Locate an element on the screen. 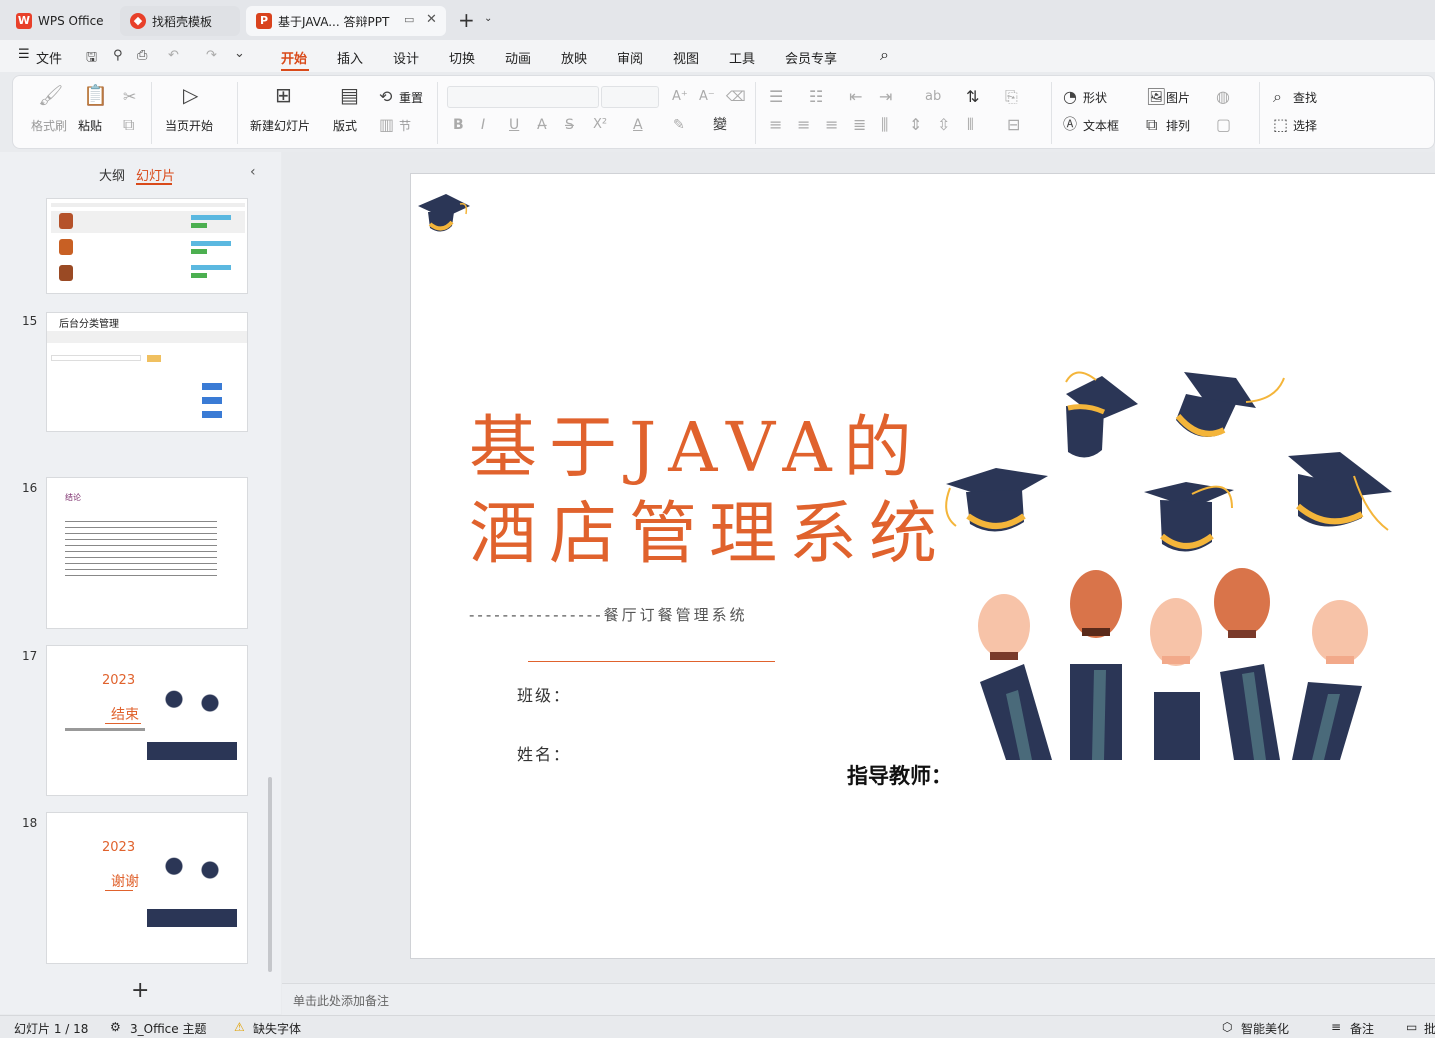 This screenshot has width=1435, height=1038. menu-tab-insert: 插入 is located at coordinates (350, 57).